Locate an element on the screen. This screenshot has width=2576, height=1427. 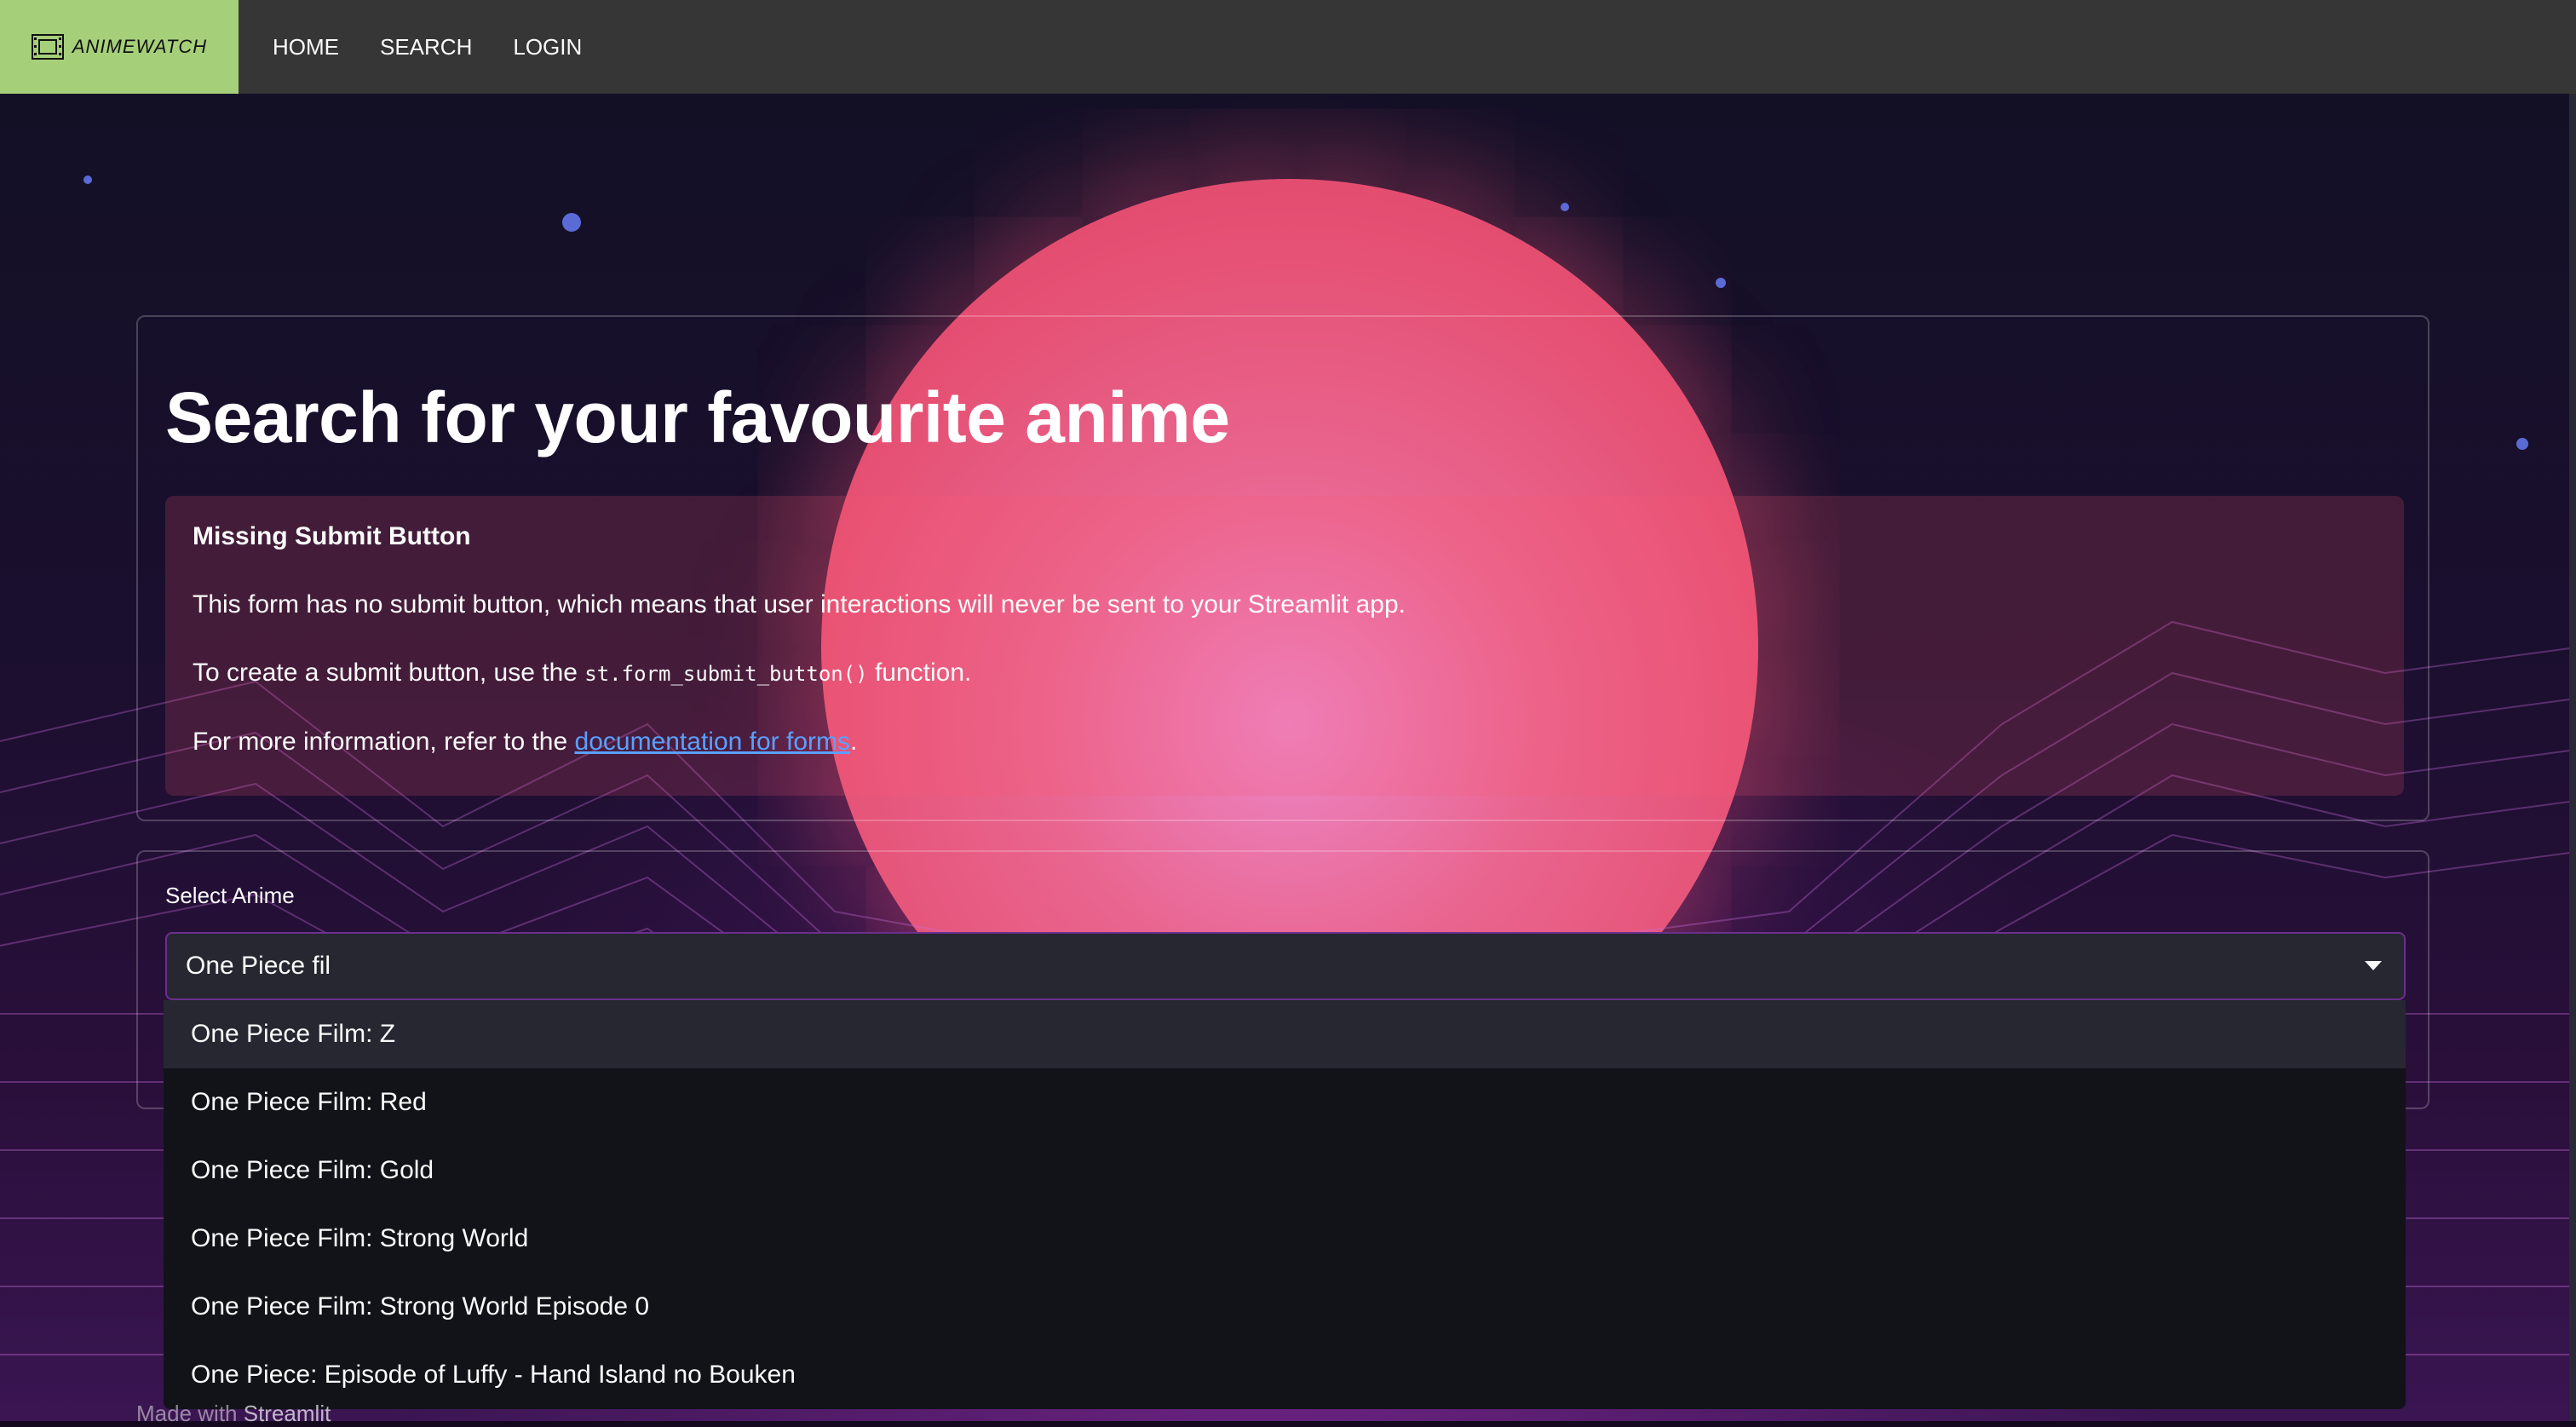
alert-heading: Missing Submit Button is located at coordinates (332, 536).